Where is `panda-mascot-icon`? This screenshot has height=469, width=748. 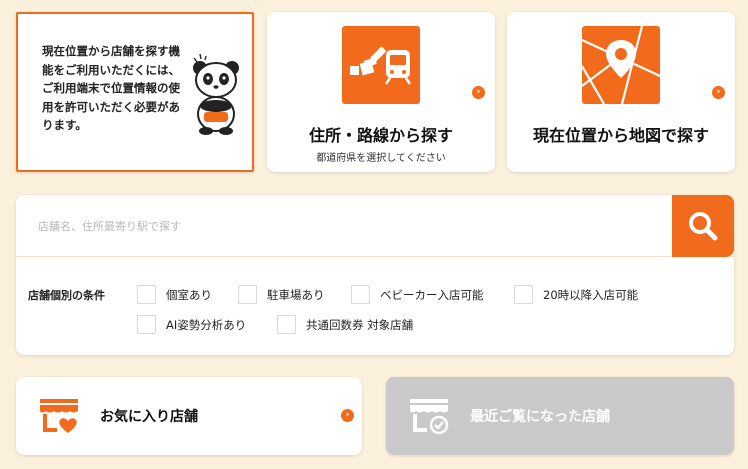 panda-mascot-icon is located at coordinates (216, 94).